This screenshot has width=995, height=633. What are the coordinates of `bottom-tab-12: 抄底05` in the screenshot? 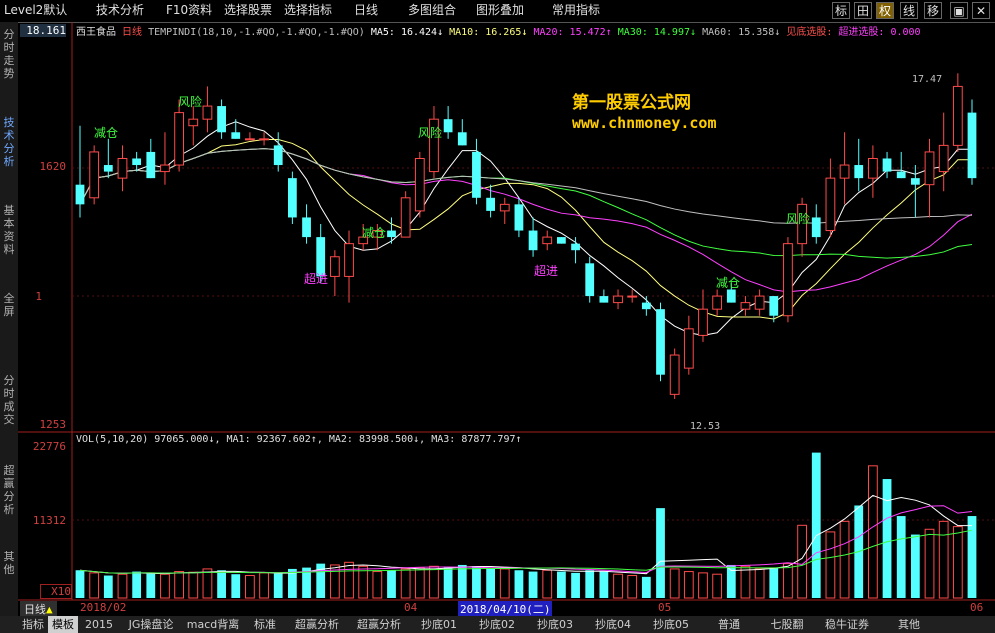 It's located at (671, 624).